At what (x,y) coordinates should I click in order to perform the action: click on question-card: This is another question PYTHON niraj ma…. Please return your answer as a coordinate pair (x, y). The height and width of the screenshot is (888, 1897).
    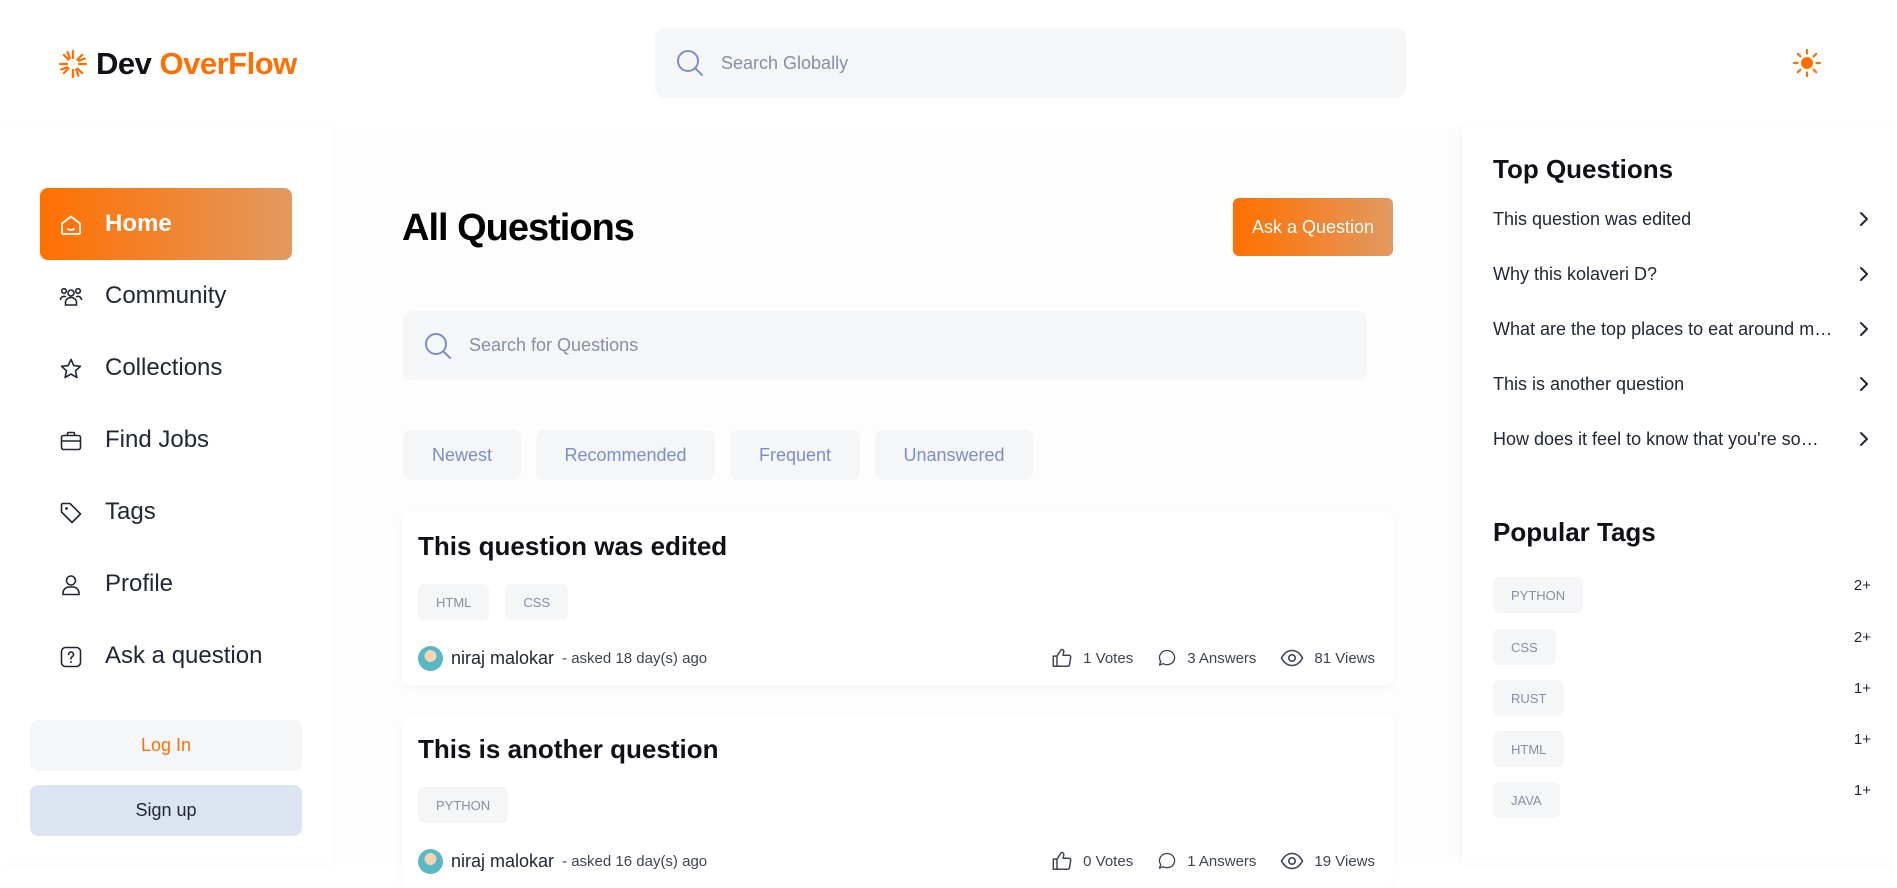
    Looking at the image, I should click on (898, 801).